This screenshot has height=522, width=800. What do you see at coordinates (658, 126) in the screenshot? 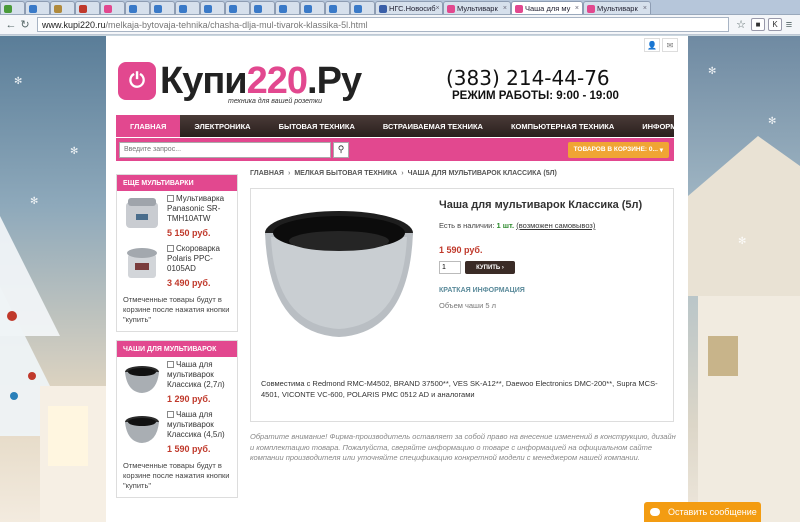
I see `nav-item: ИНФОРМАЦИЯ` at bounding box center [658, 126].